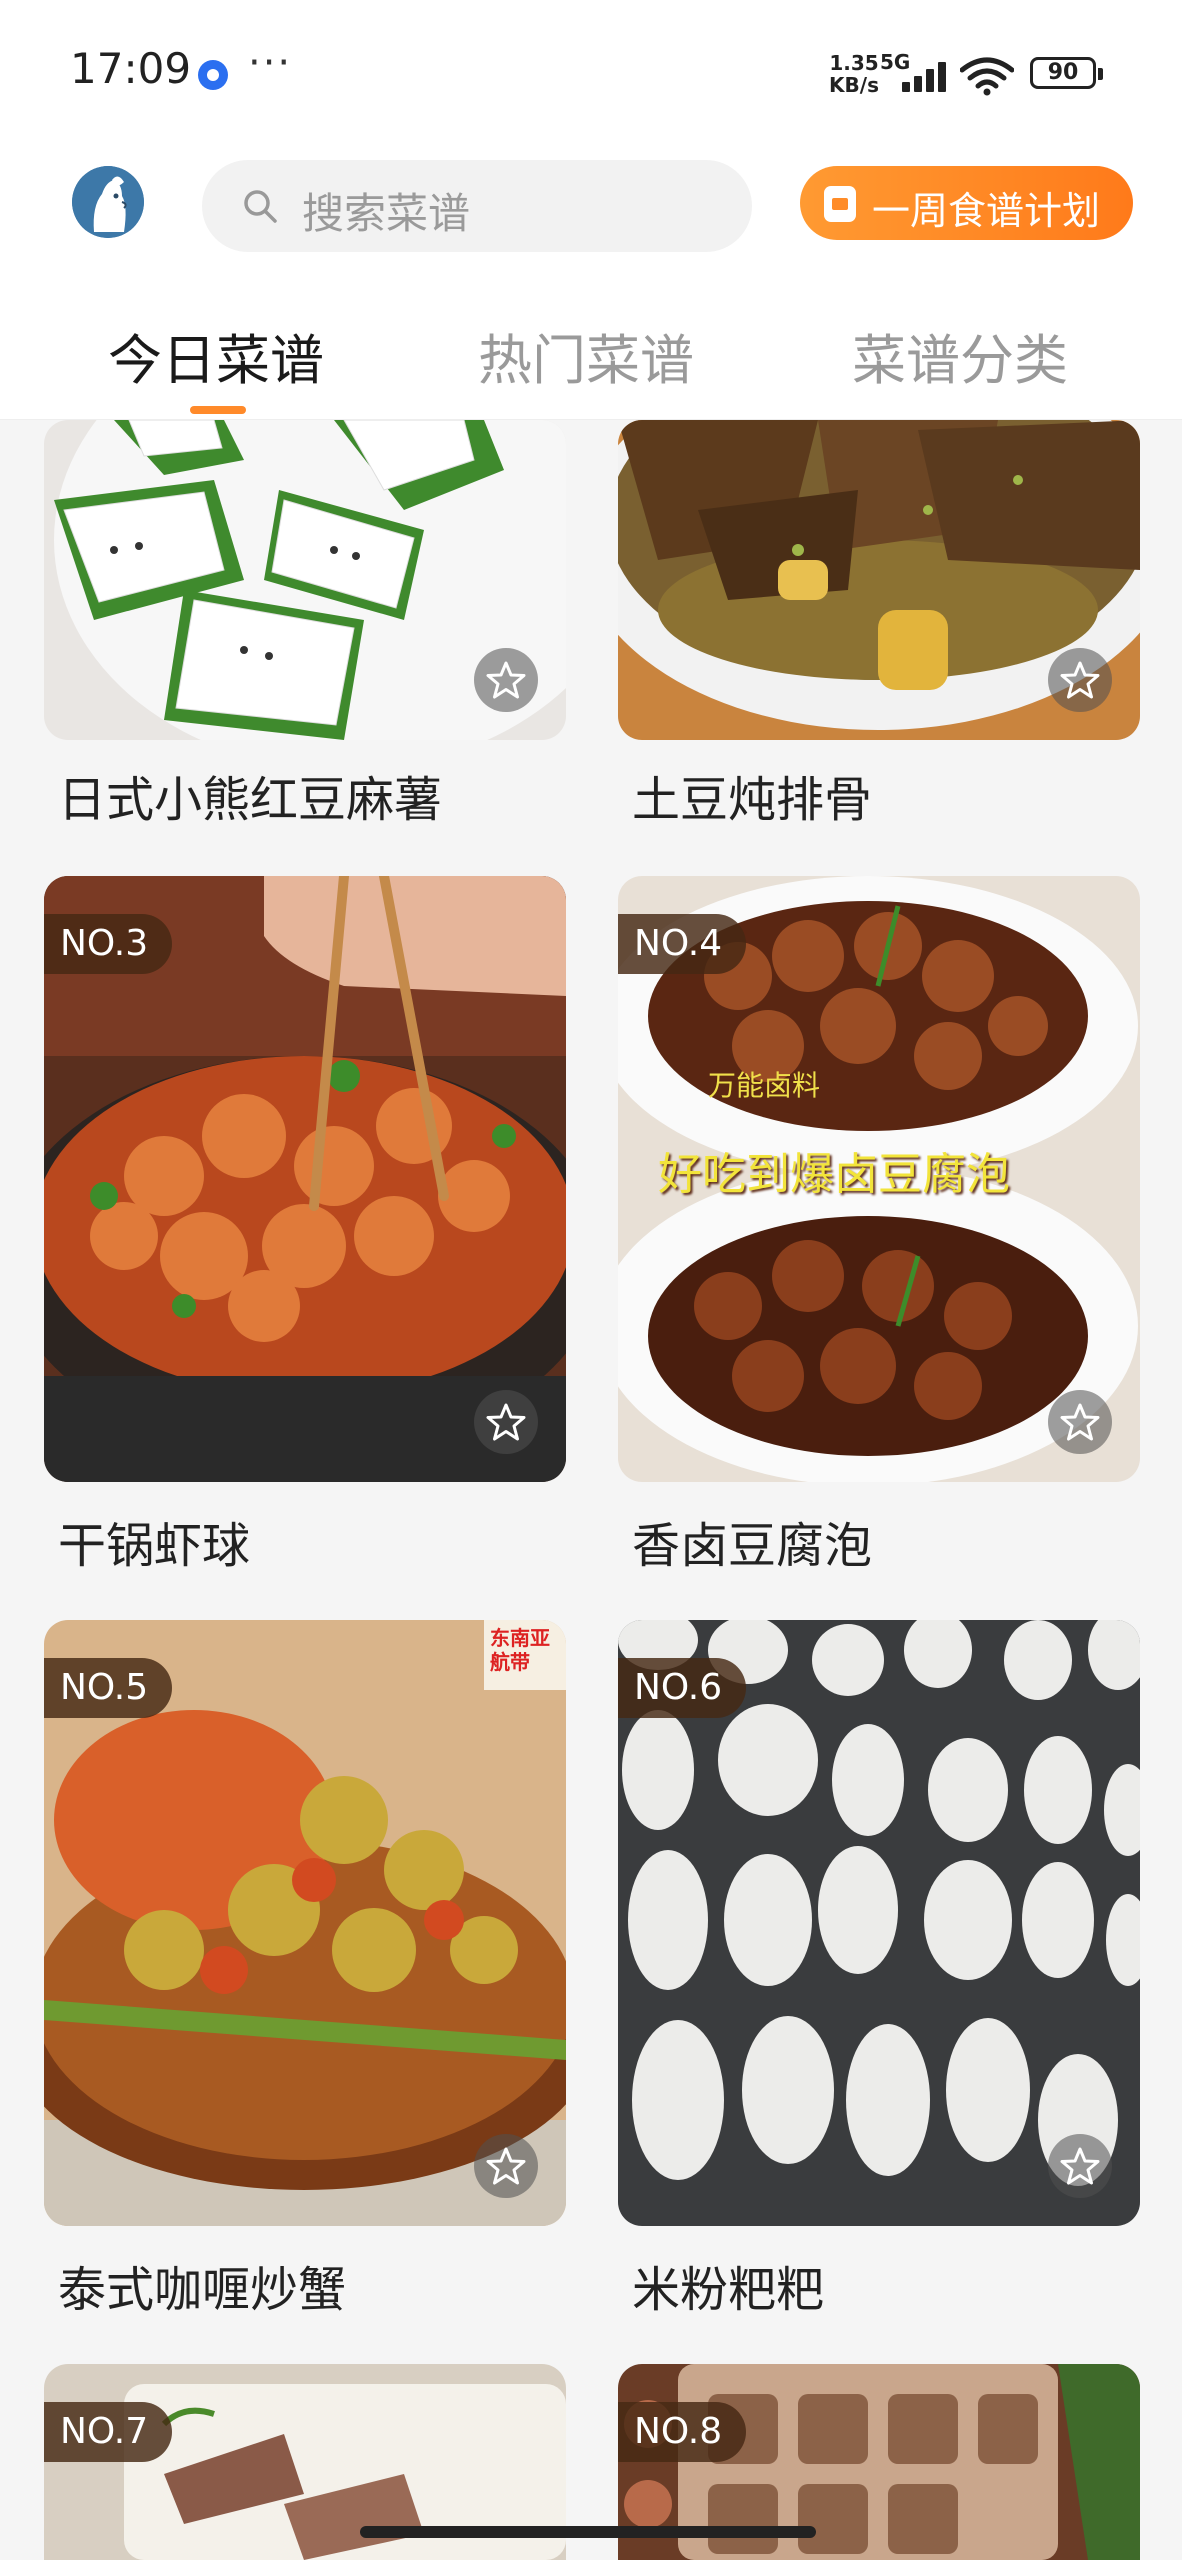 This screenshot has width=1182, height=2560. I want to click on status-bar: 17:09 ··· 1.35 KB/s 5G 90, so click(591, 70).